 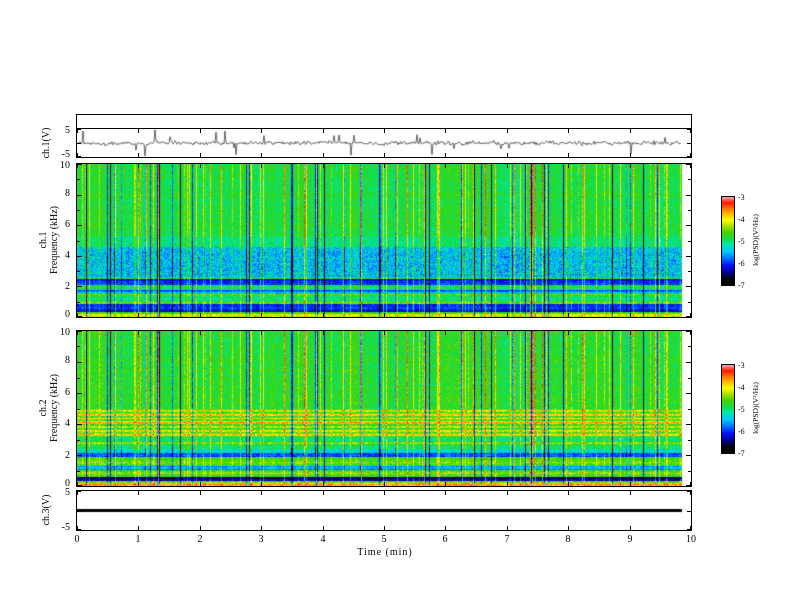 I want to click on ch1-colorbar, so click(x=728, y=241).